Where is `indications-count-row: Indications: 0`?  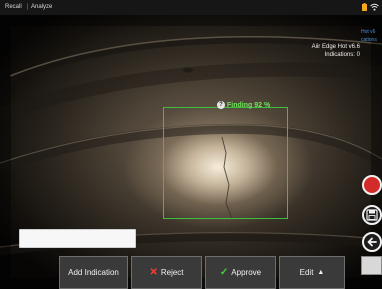
indications-count-row: Indications: 0 is located at coordinates (336, 55).